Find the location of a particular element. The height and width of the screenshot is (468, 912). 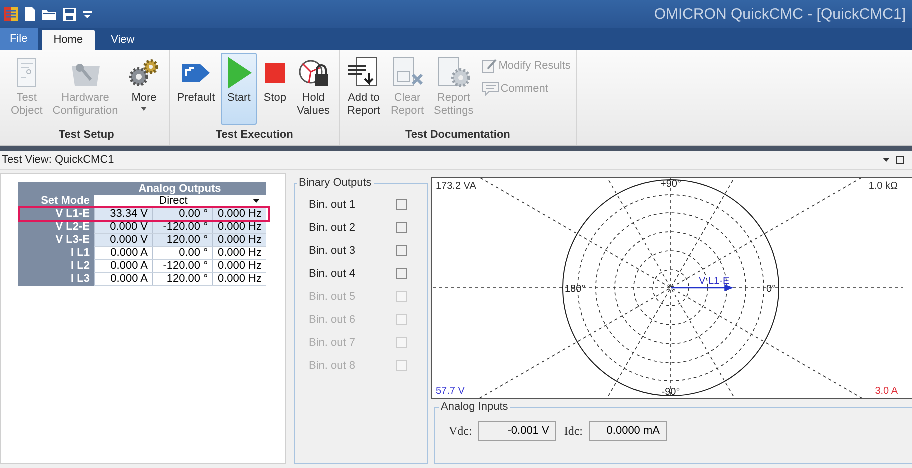

comment-icon is located at coordinates (491, 89).